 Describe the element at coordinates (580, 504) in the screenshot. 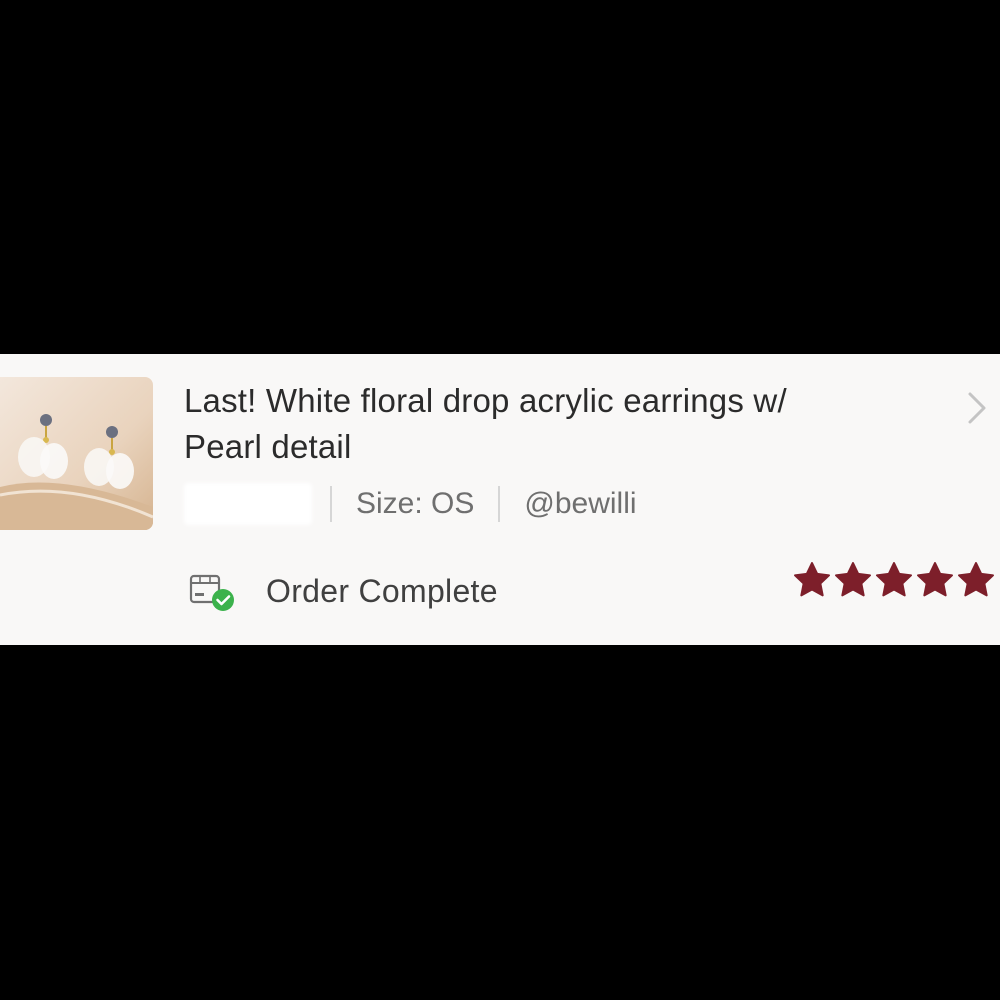

I see `seller-username: @bewilli` at that location.